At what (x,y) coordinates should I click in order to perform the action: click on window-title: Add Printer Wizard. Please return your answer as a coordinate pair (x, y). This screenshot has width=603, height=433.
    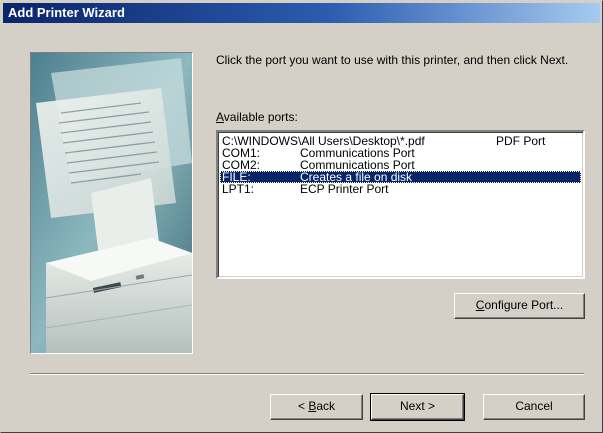
    Looking at the image, I should click on (66, 12).